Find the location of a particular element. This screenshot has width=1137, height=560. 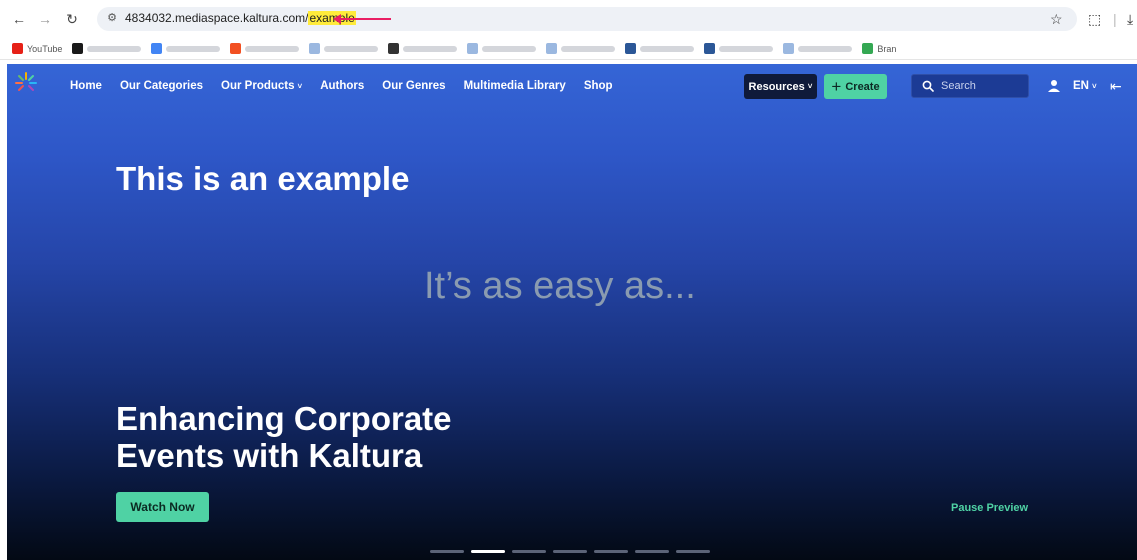

nav-item-our-categories: Our Categories is located at coordinates (161, 86).